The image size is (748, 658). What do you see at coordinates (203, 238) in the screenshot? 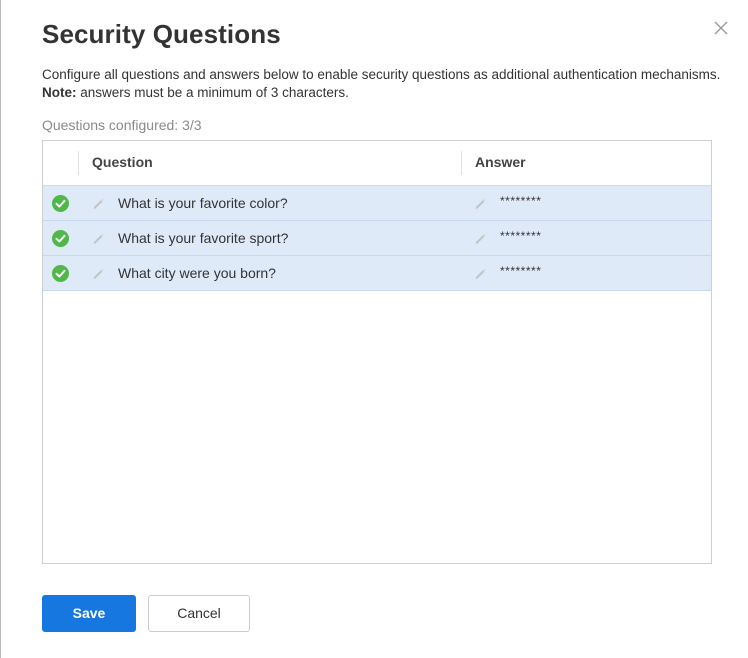
I see `question-text: What is your favorite sport?` at bounding box center [203, 238].